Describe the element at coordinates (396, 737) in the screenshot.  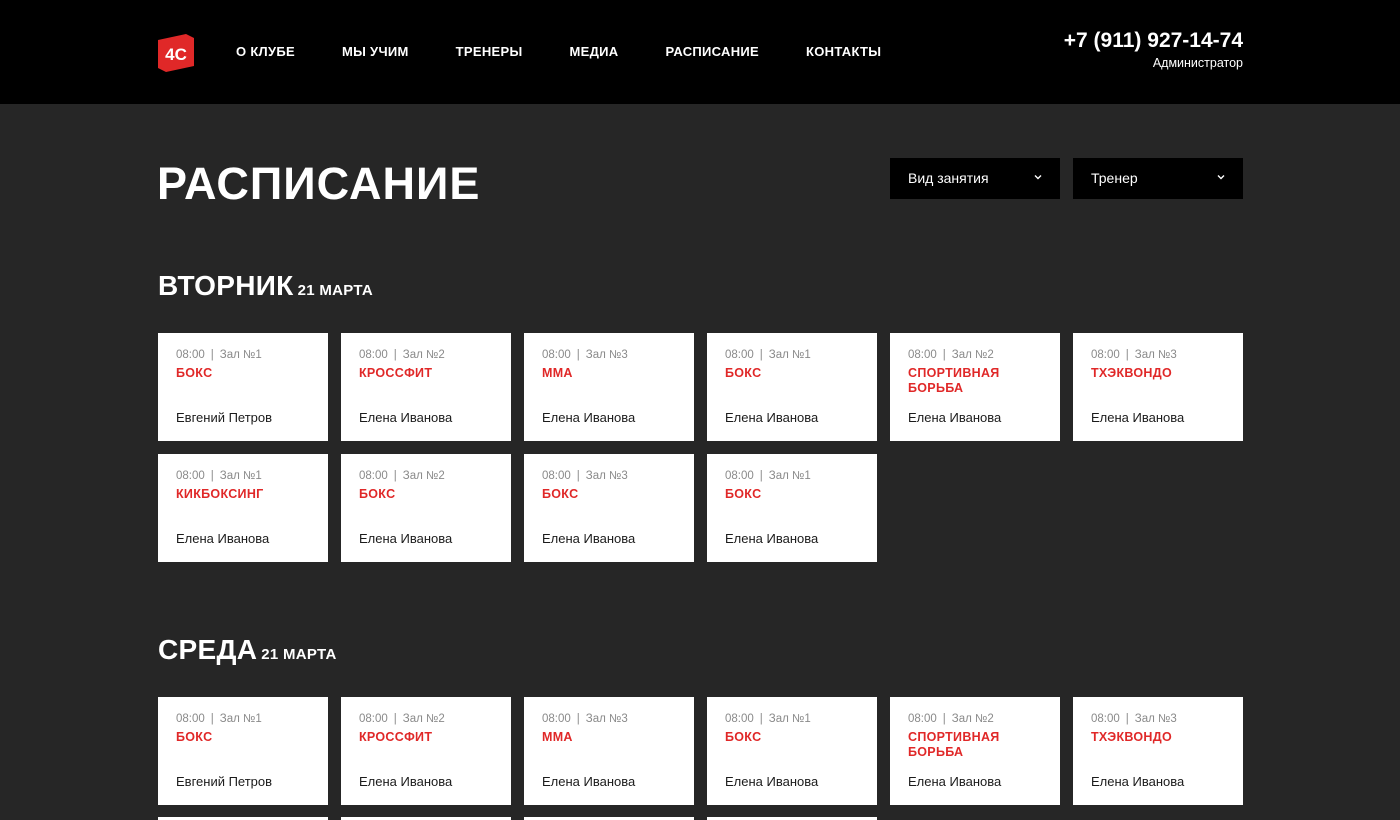
I see `class-name: КРОССФИТ` at that location.